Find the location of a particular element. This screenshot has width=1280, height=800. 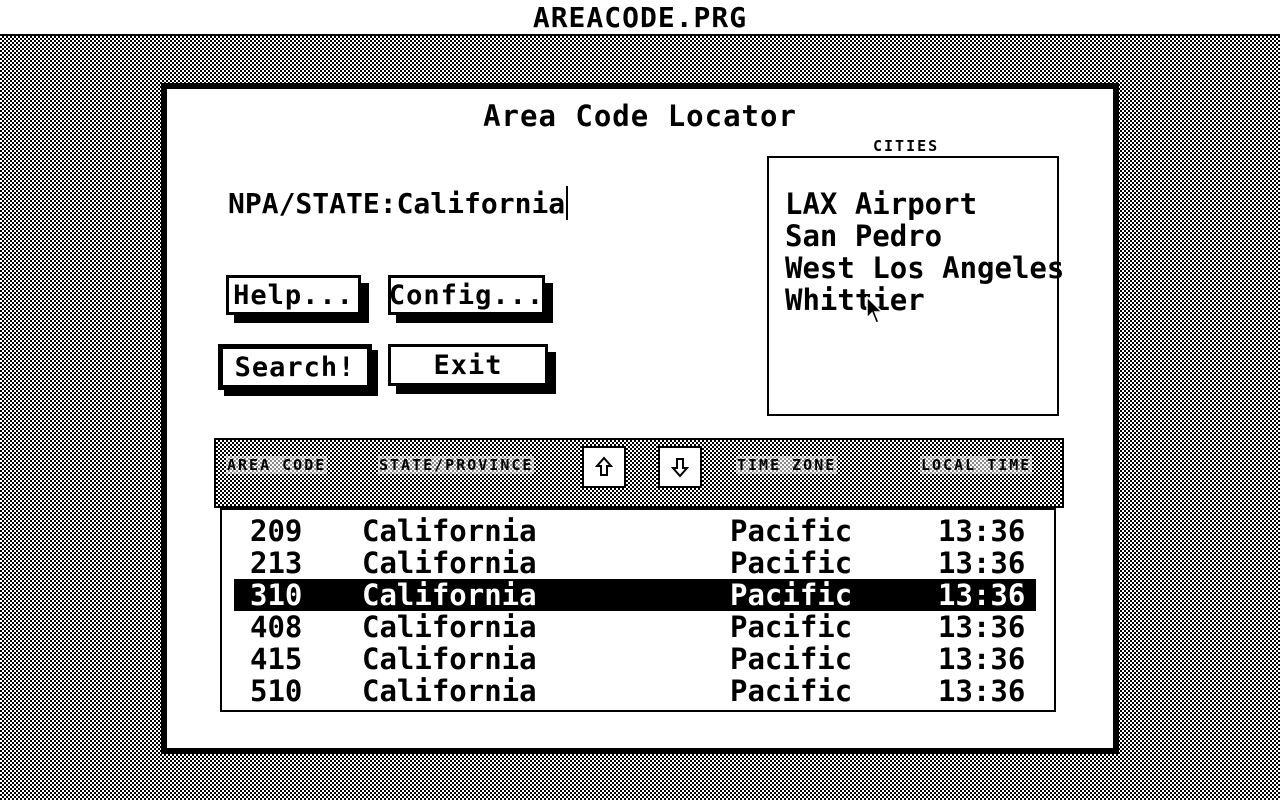

area-code-cell: 408 is located at coordinates (276, 627).